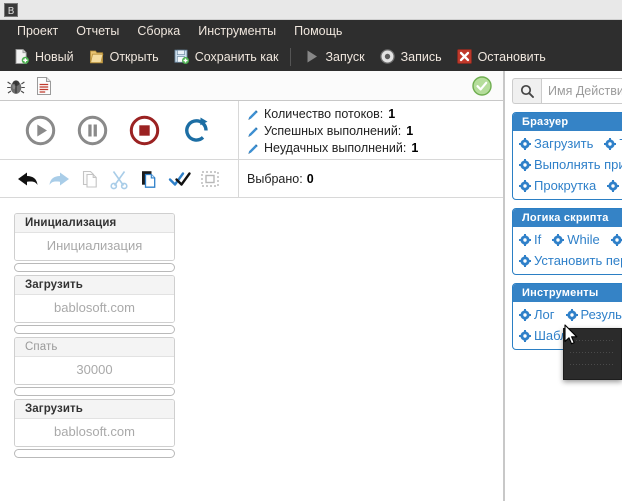 The image size is (622, 501). I want to click on action-item: If, so click(530, 239).